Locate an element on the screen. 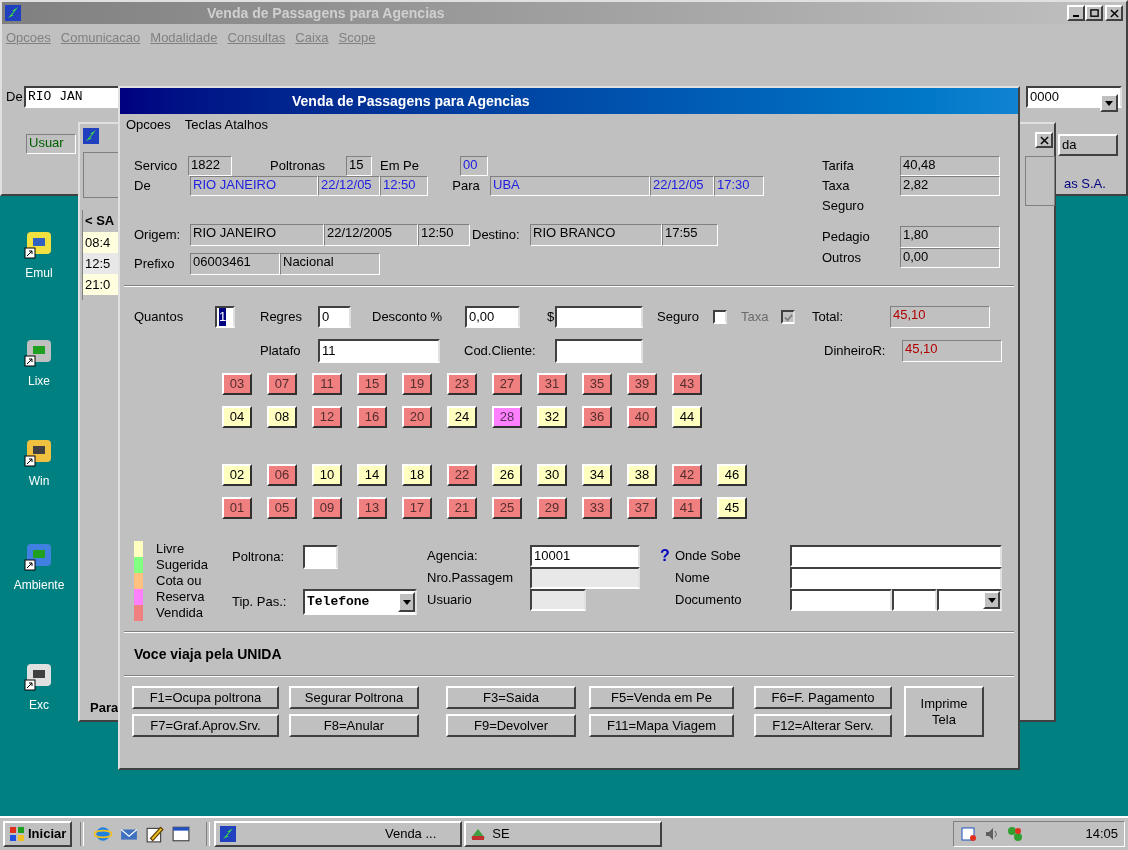 This screenshot has width=1128, height=850. start-button: Iniciar is located at coordinates (38, 834).